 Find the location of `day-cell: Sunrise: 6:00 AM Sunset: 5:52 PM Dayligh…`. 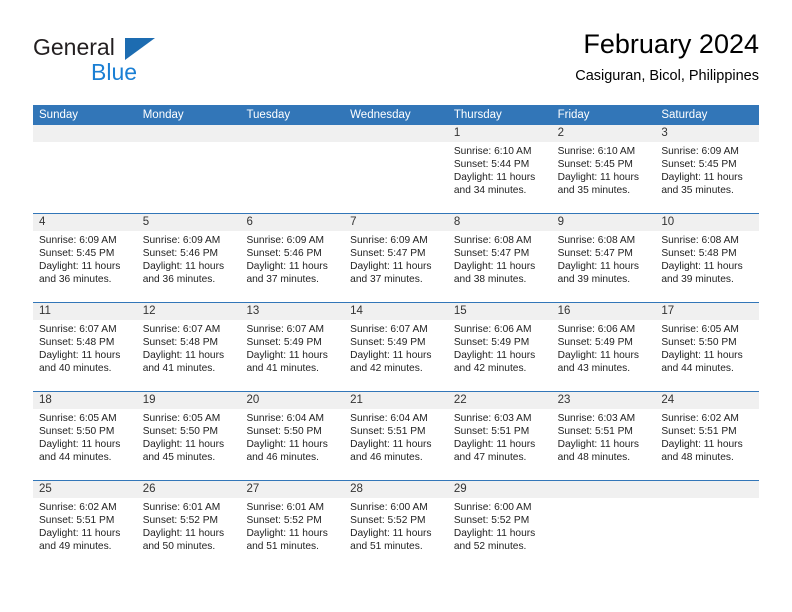

day-cell: Sunrise: 6:00 AM Sunset: 5:52 PM Dayligh… is located at coordinates (396, 533).